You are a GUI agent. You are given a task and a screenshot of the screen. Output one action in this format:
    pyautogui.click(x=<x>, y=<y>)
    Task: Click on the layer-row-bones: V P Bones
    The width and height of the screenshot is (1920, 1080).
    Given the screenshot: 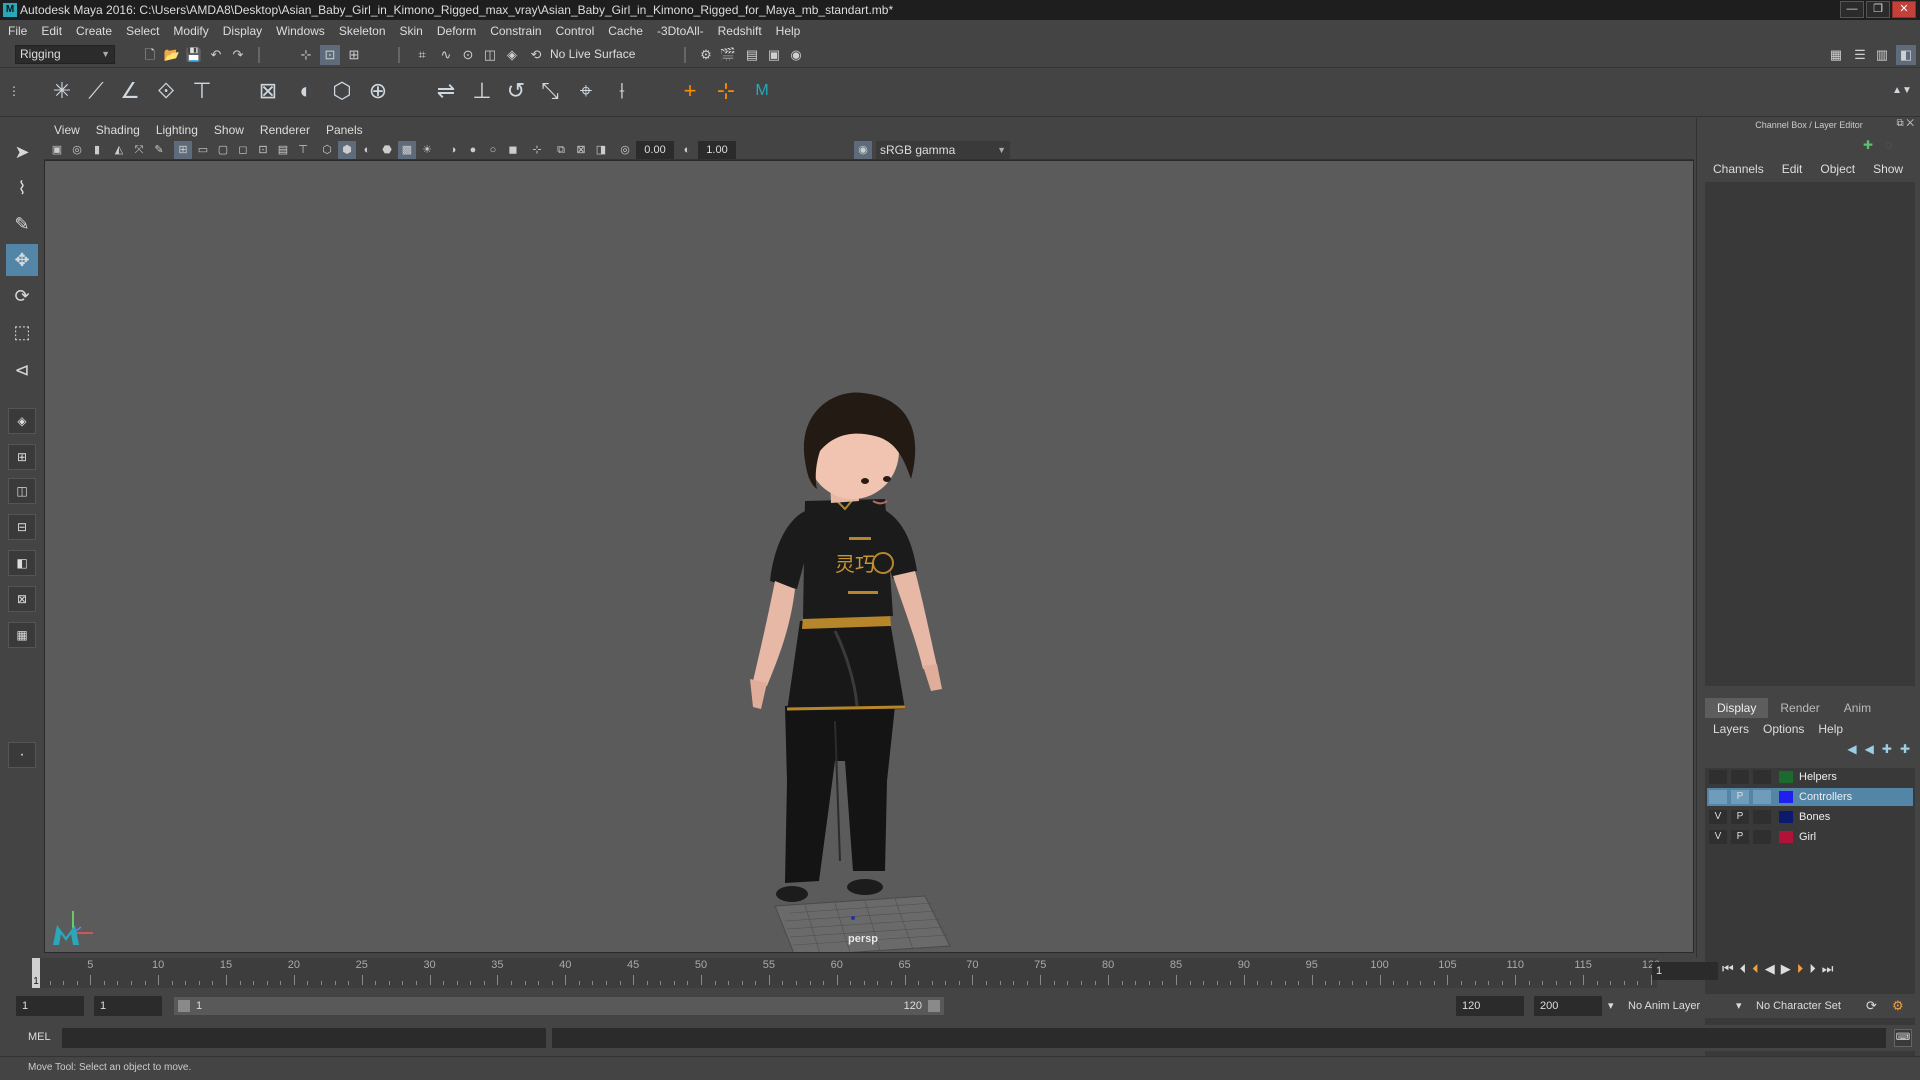 What is the action you would take?
    pyautogui.click(x=1810, y=817)
    